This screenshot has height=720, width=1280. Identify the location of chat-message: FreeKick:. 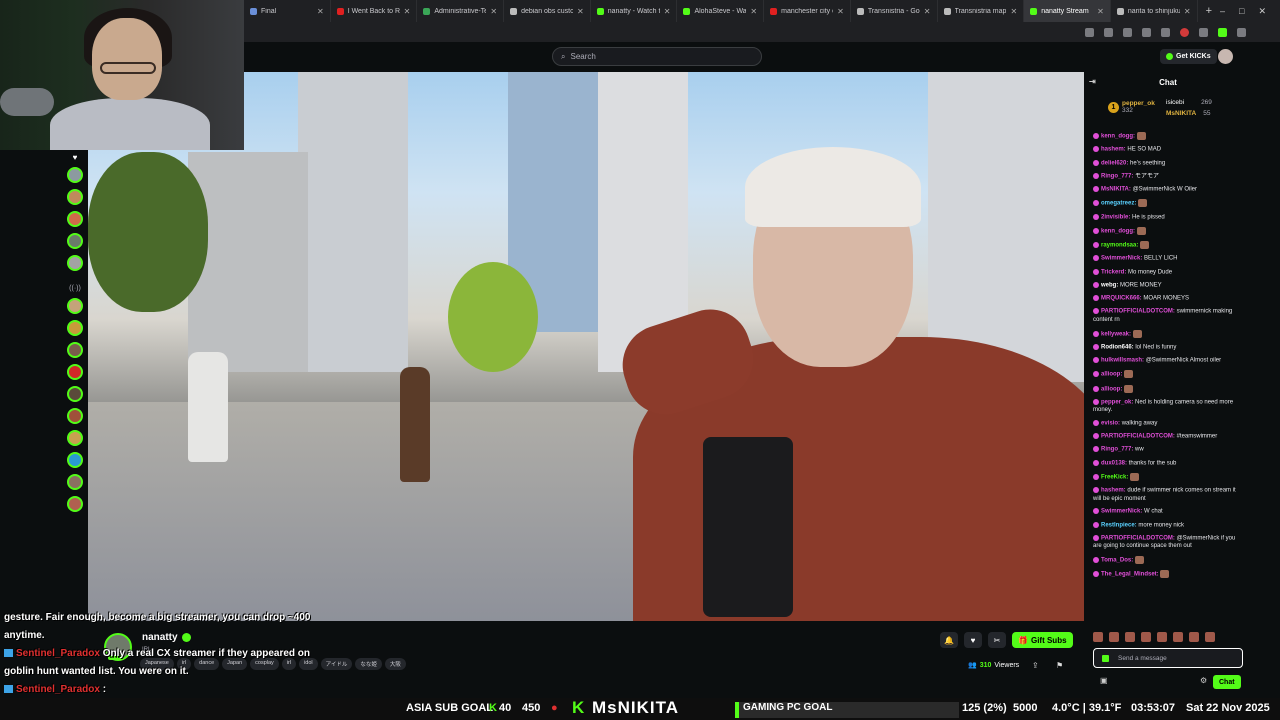
(1169, 477).